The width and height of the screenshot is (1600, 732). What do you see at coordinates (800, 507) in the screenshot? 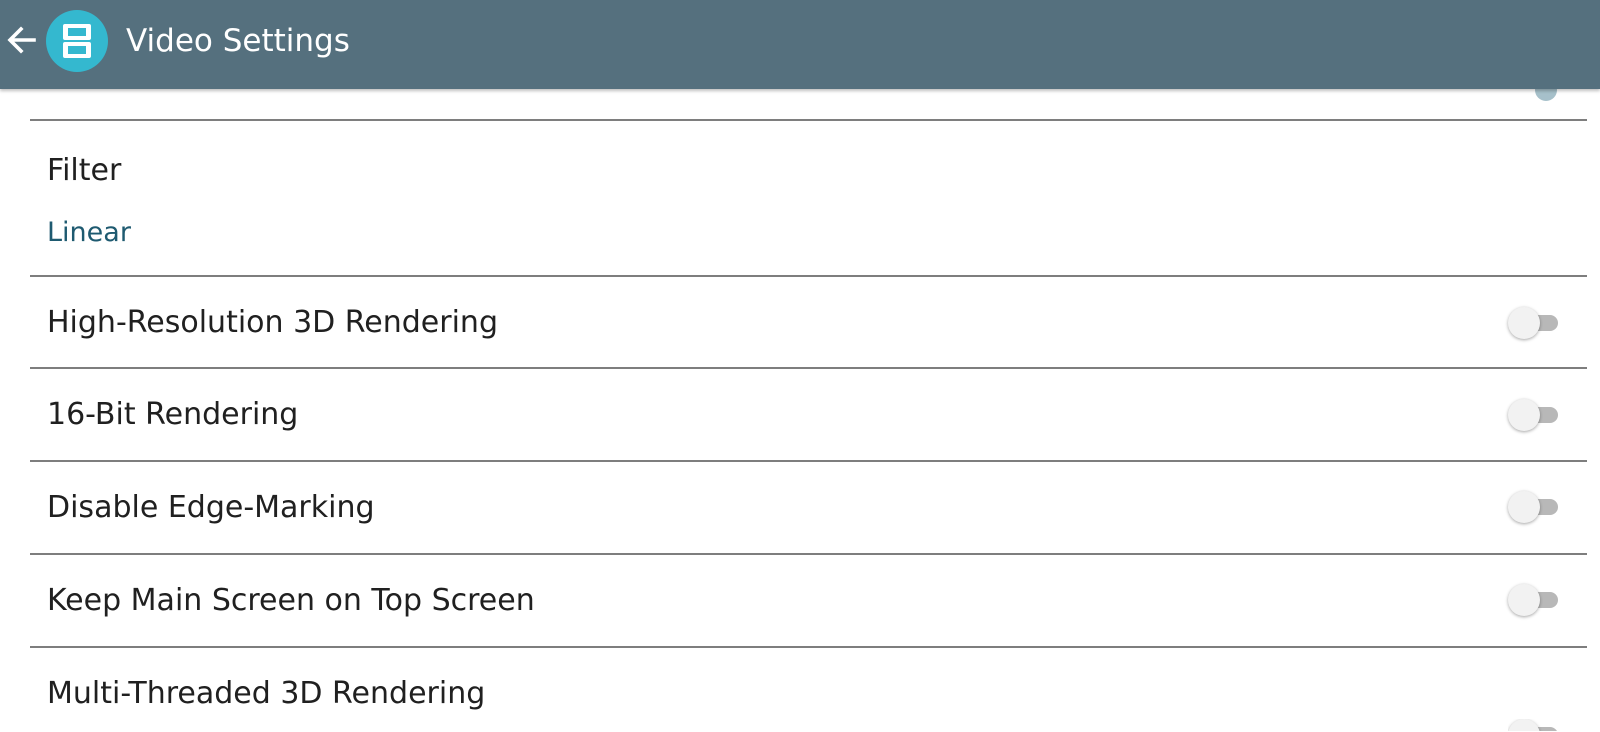
I see `setting-disable-edge-marking: Disable Edge-Marking` at bounding box center [800, 507].